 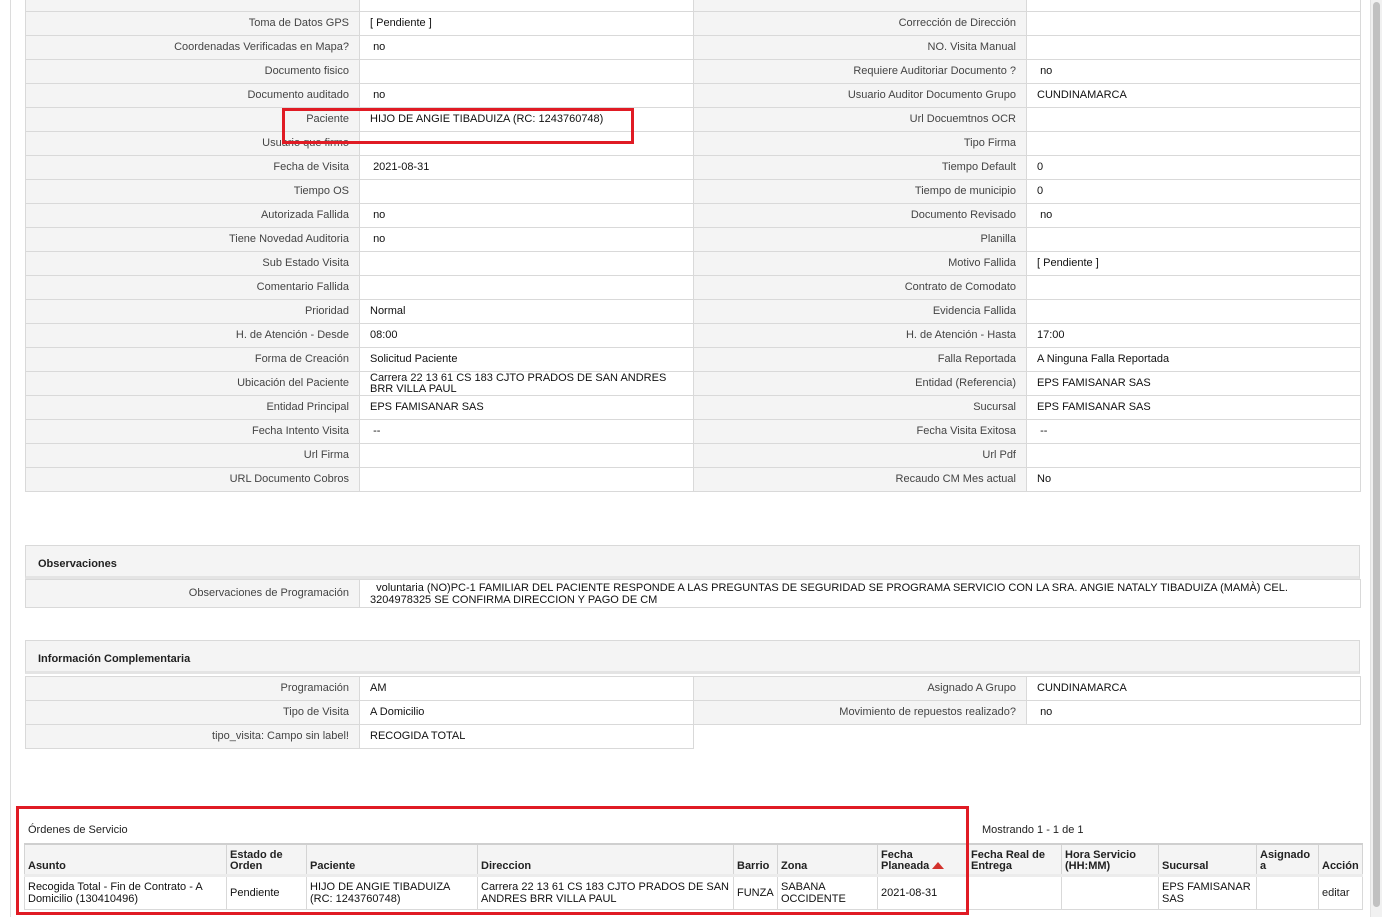 I want to click on column-header: Acción, so click(x=1340, y=859).